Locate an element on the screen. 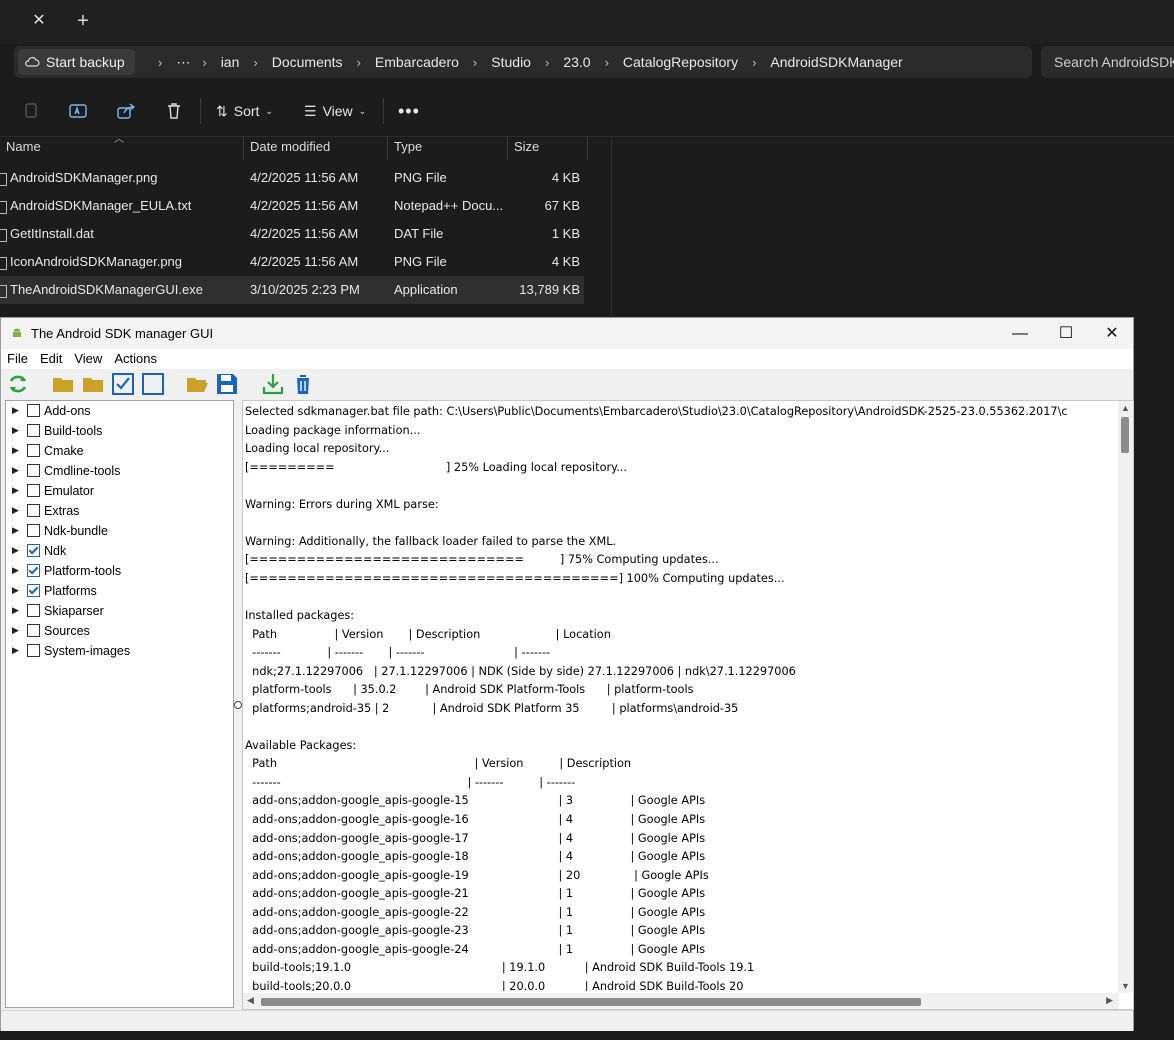 The image size is (1174, 1040). open-folder-icon is located at coordinates (197, 384).